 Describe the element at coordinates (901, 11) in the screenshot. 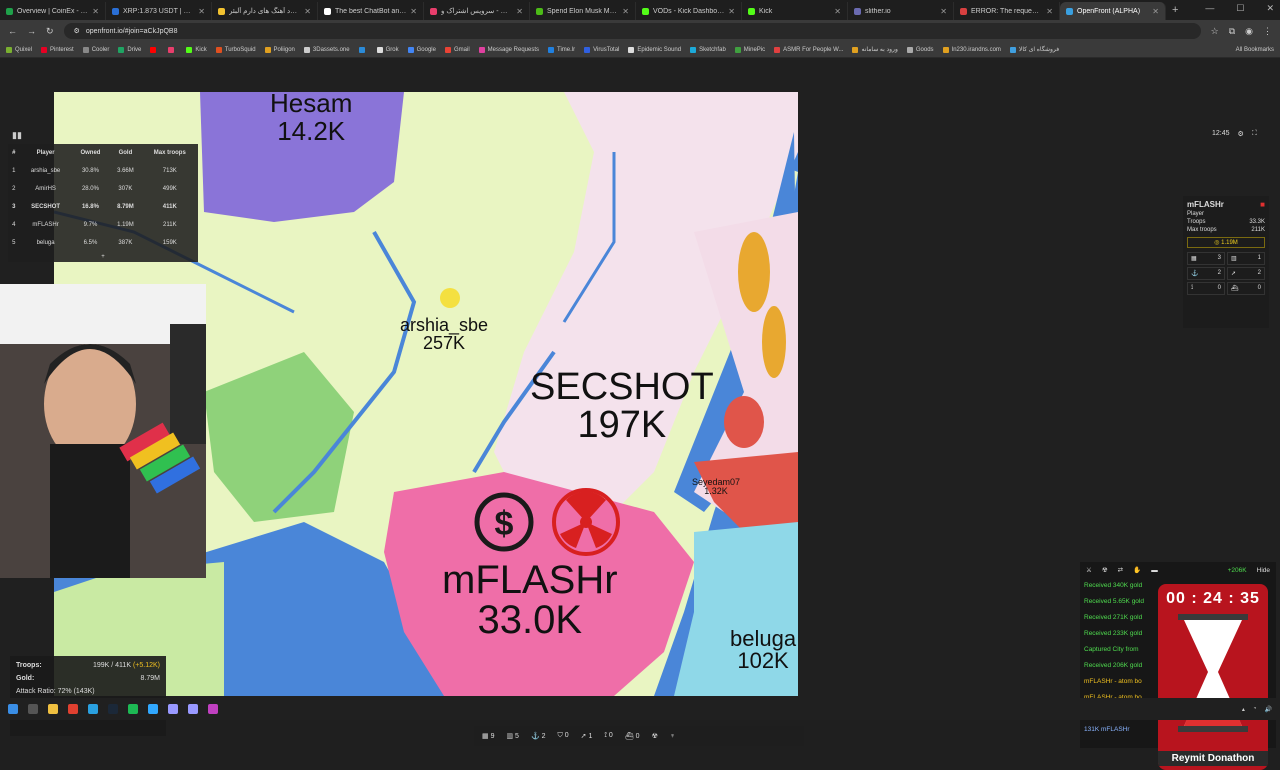

I see `browser-tab: slither.io ✕` at that location.